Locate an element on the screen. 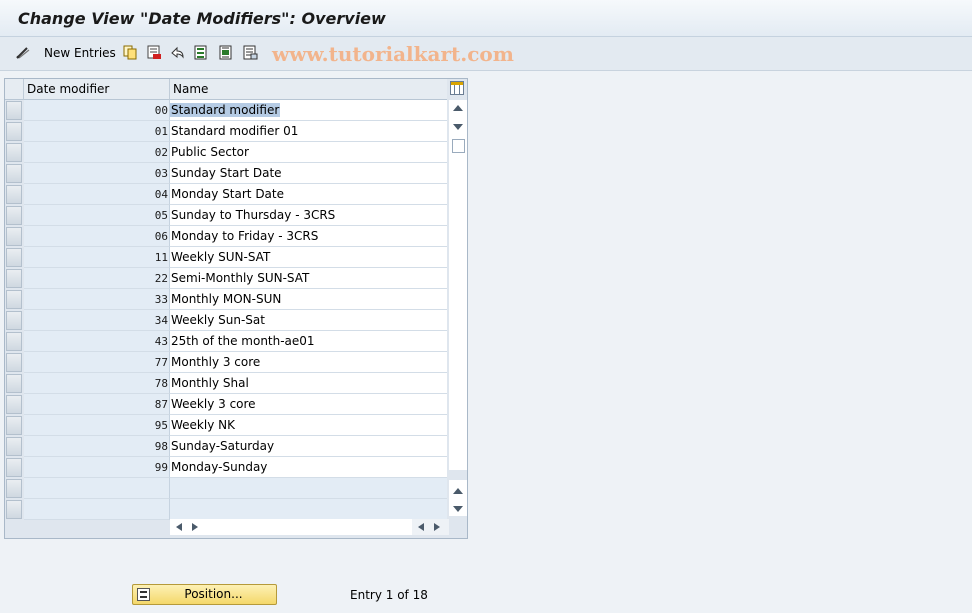 The width and height of the screenshot is (972, 613). table-row: 02 Public Sector is located at coordinates (226, 152).